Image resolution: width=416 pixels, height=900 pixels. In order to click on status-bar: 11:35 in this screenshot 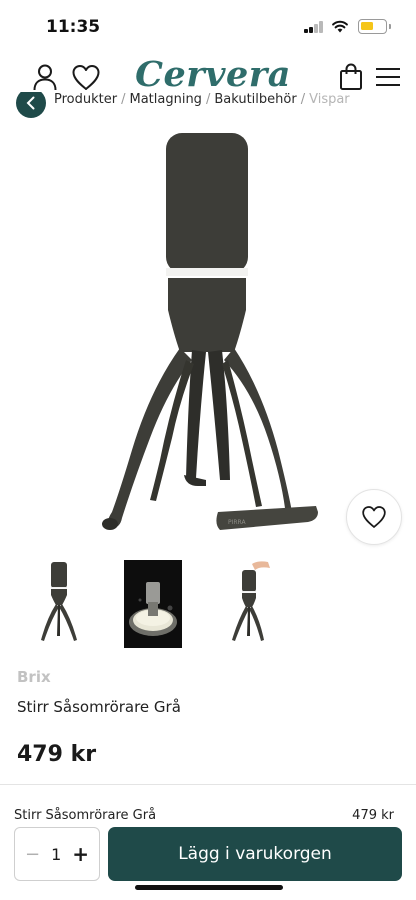, I will do `click(208, 27)`.